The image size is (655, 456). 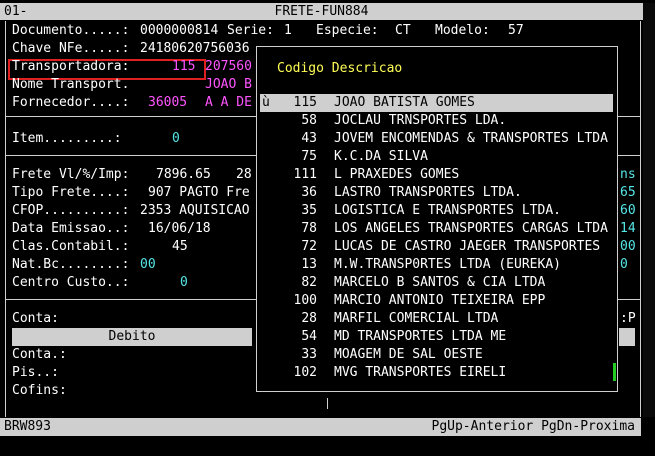 What do you see at coordinates (288, 31) in the screenshot?
I see `serie-value: 1` at bounding box center [288, 31].